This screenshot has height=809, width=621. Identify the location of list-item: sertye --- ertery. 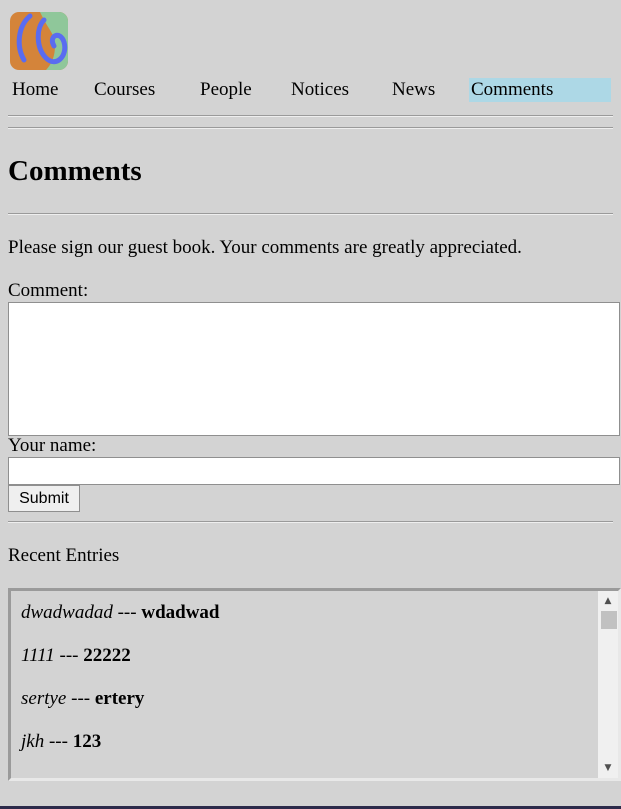
(82, 699).